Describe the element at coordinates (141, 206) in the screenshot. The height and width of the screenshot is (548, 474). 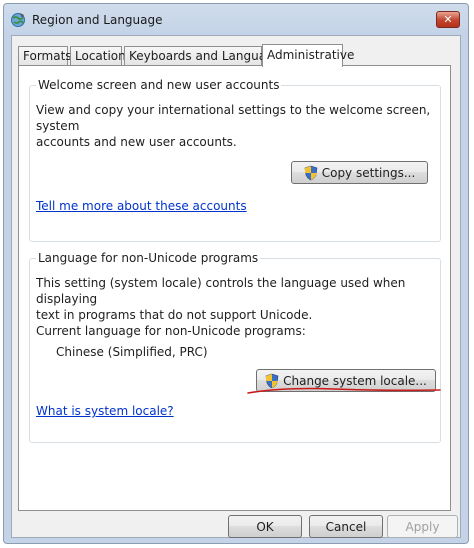
I see `tell-me-more-link: Tell me more about these accounts` at that location.